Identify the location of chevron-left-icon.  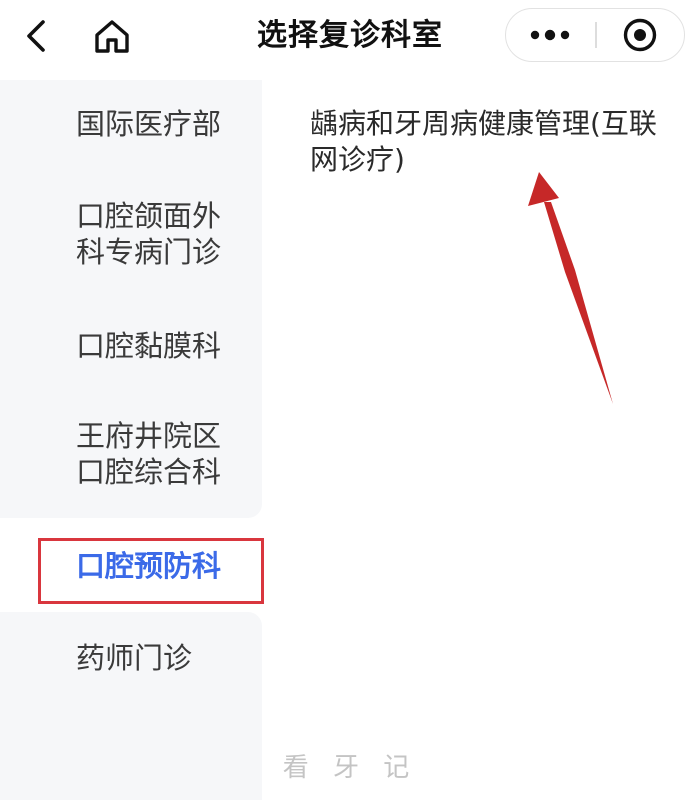
(36, 36).